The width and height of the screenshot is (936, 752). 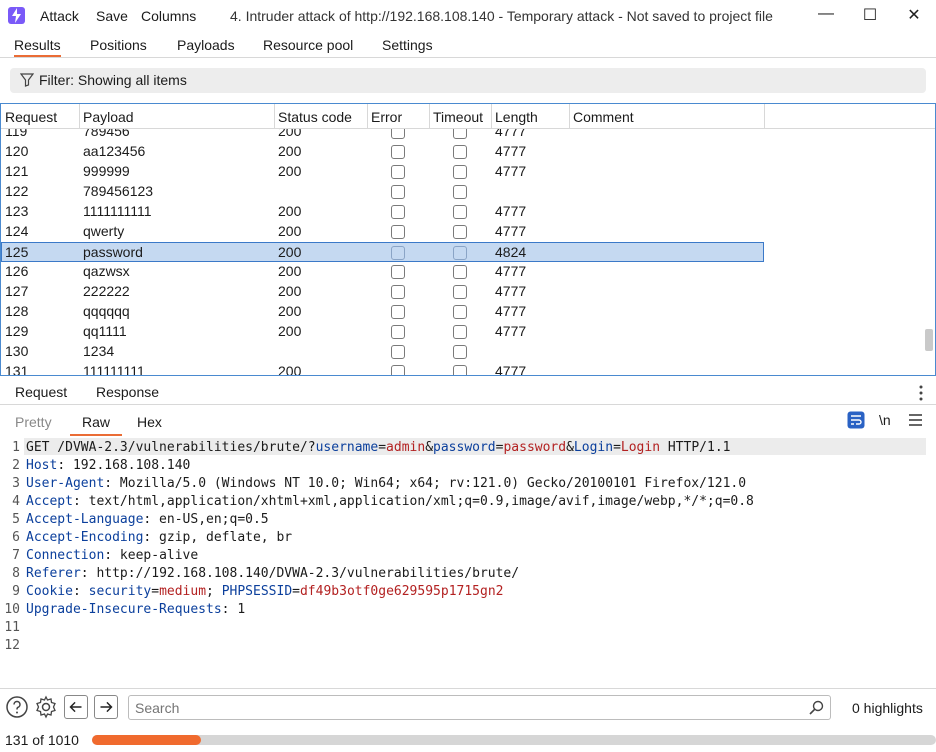 What do you see at coordinates (382, 192) in the screenshot?
I see `table-row: 122 789456123` at bounding box center [382, 192].